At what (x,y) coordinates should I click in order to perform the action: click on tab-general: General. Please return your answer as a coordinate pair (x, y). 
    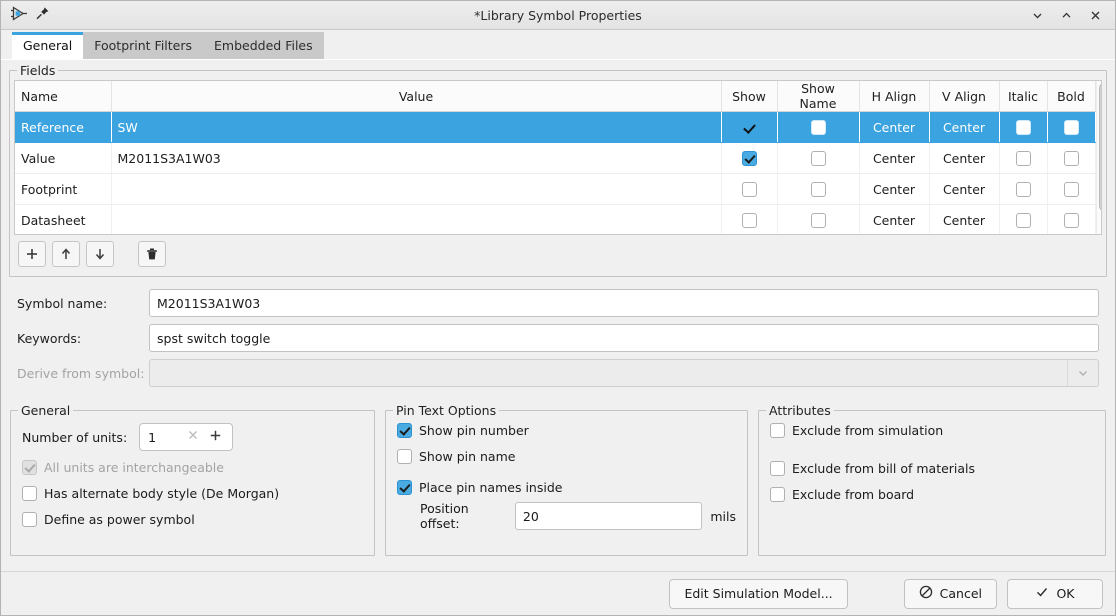
    Looking at the image, I should click on (48, 46).